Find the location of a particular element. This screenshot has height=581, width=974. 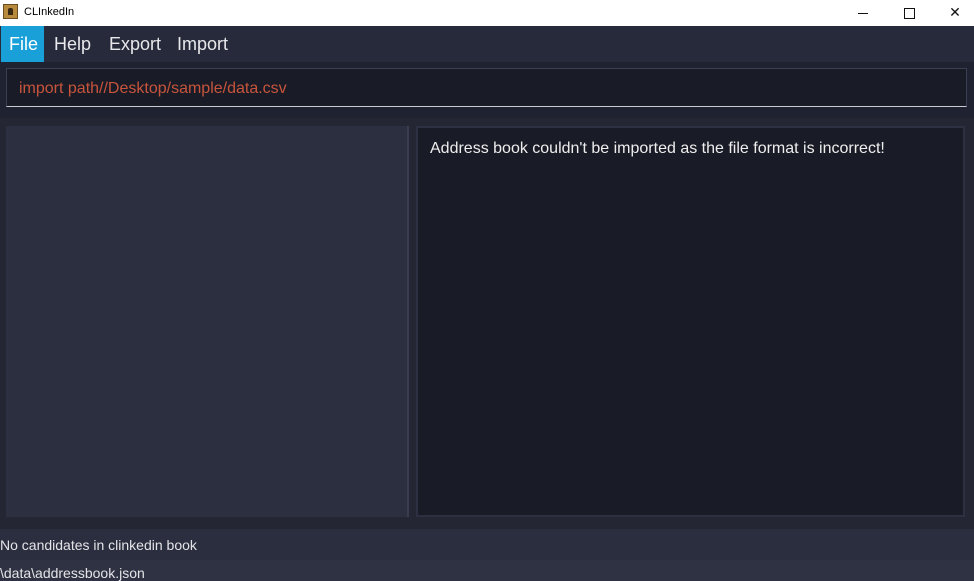

menu-export: Export is located at coordinates (135, 44).